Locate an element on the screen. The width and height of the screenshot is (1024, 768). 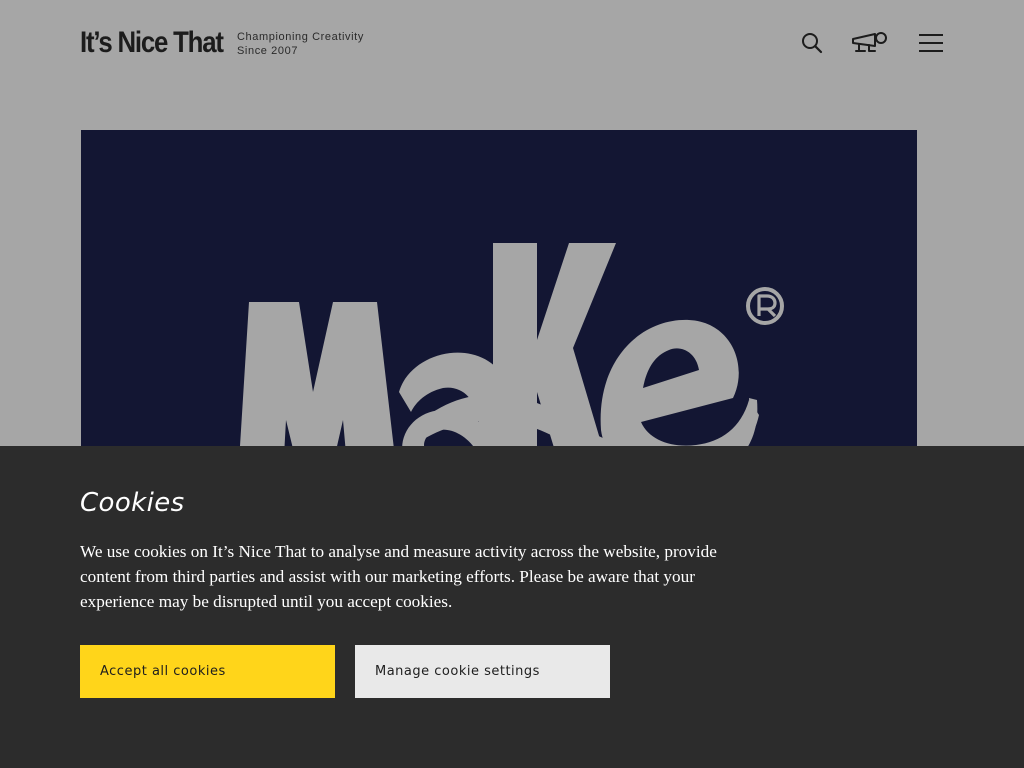
site-tagline: Championing Creativity Since 2007 is located at coordinates (300, 44).